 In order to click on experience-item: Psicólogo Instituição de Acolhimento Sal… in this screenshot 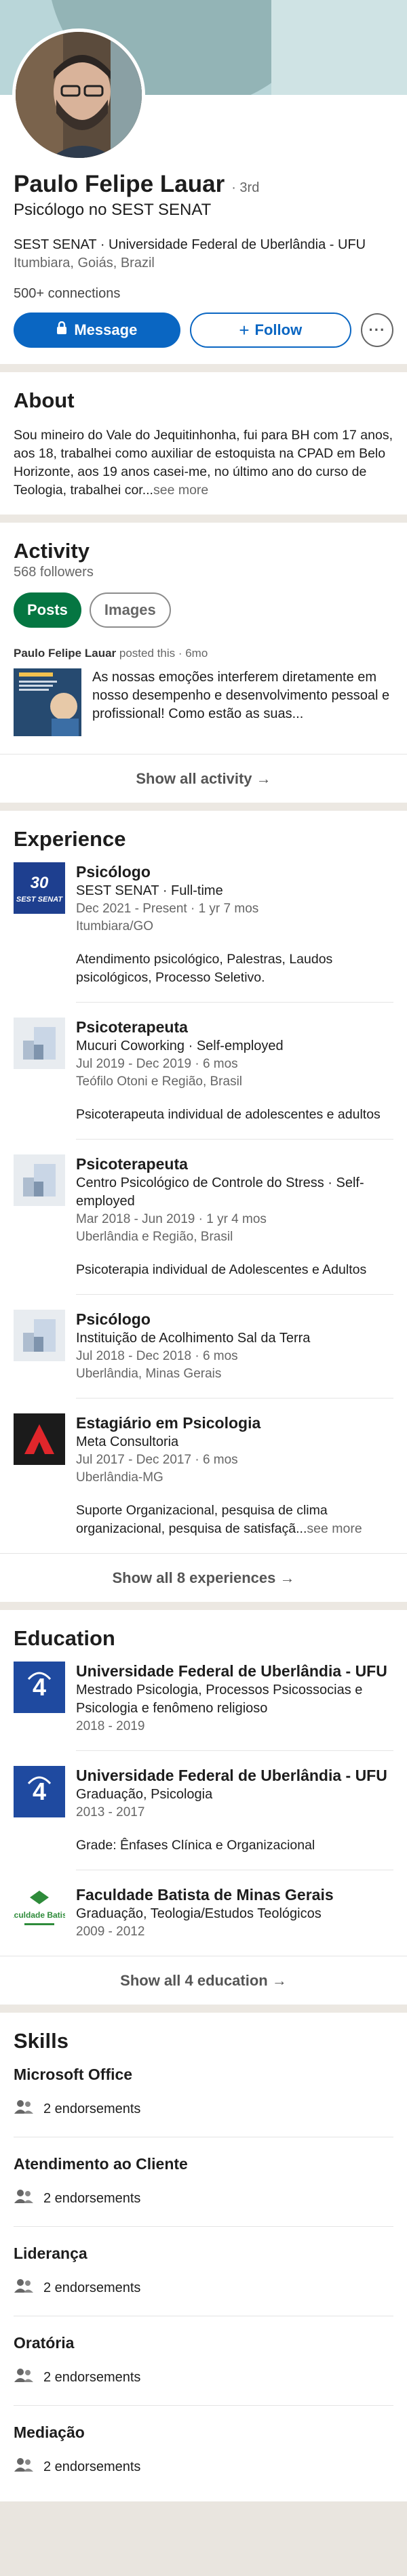, I will do `click(203, 1346)`.